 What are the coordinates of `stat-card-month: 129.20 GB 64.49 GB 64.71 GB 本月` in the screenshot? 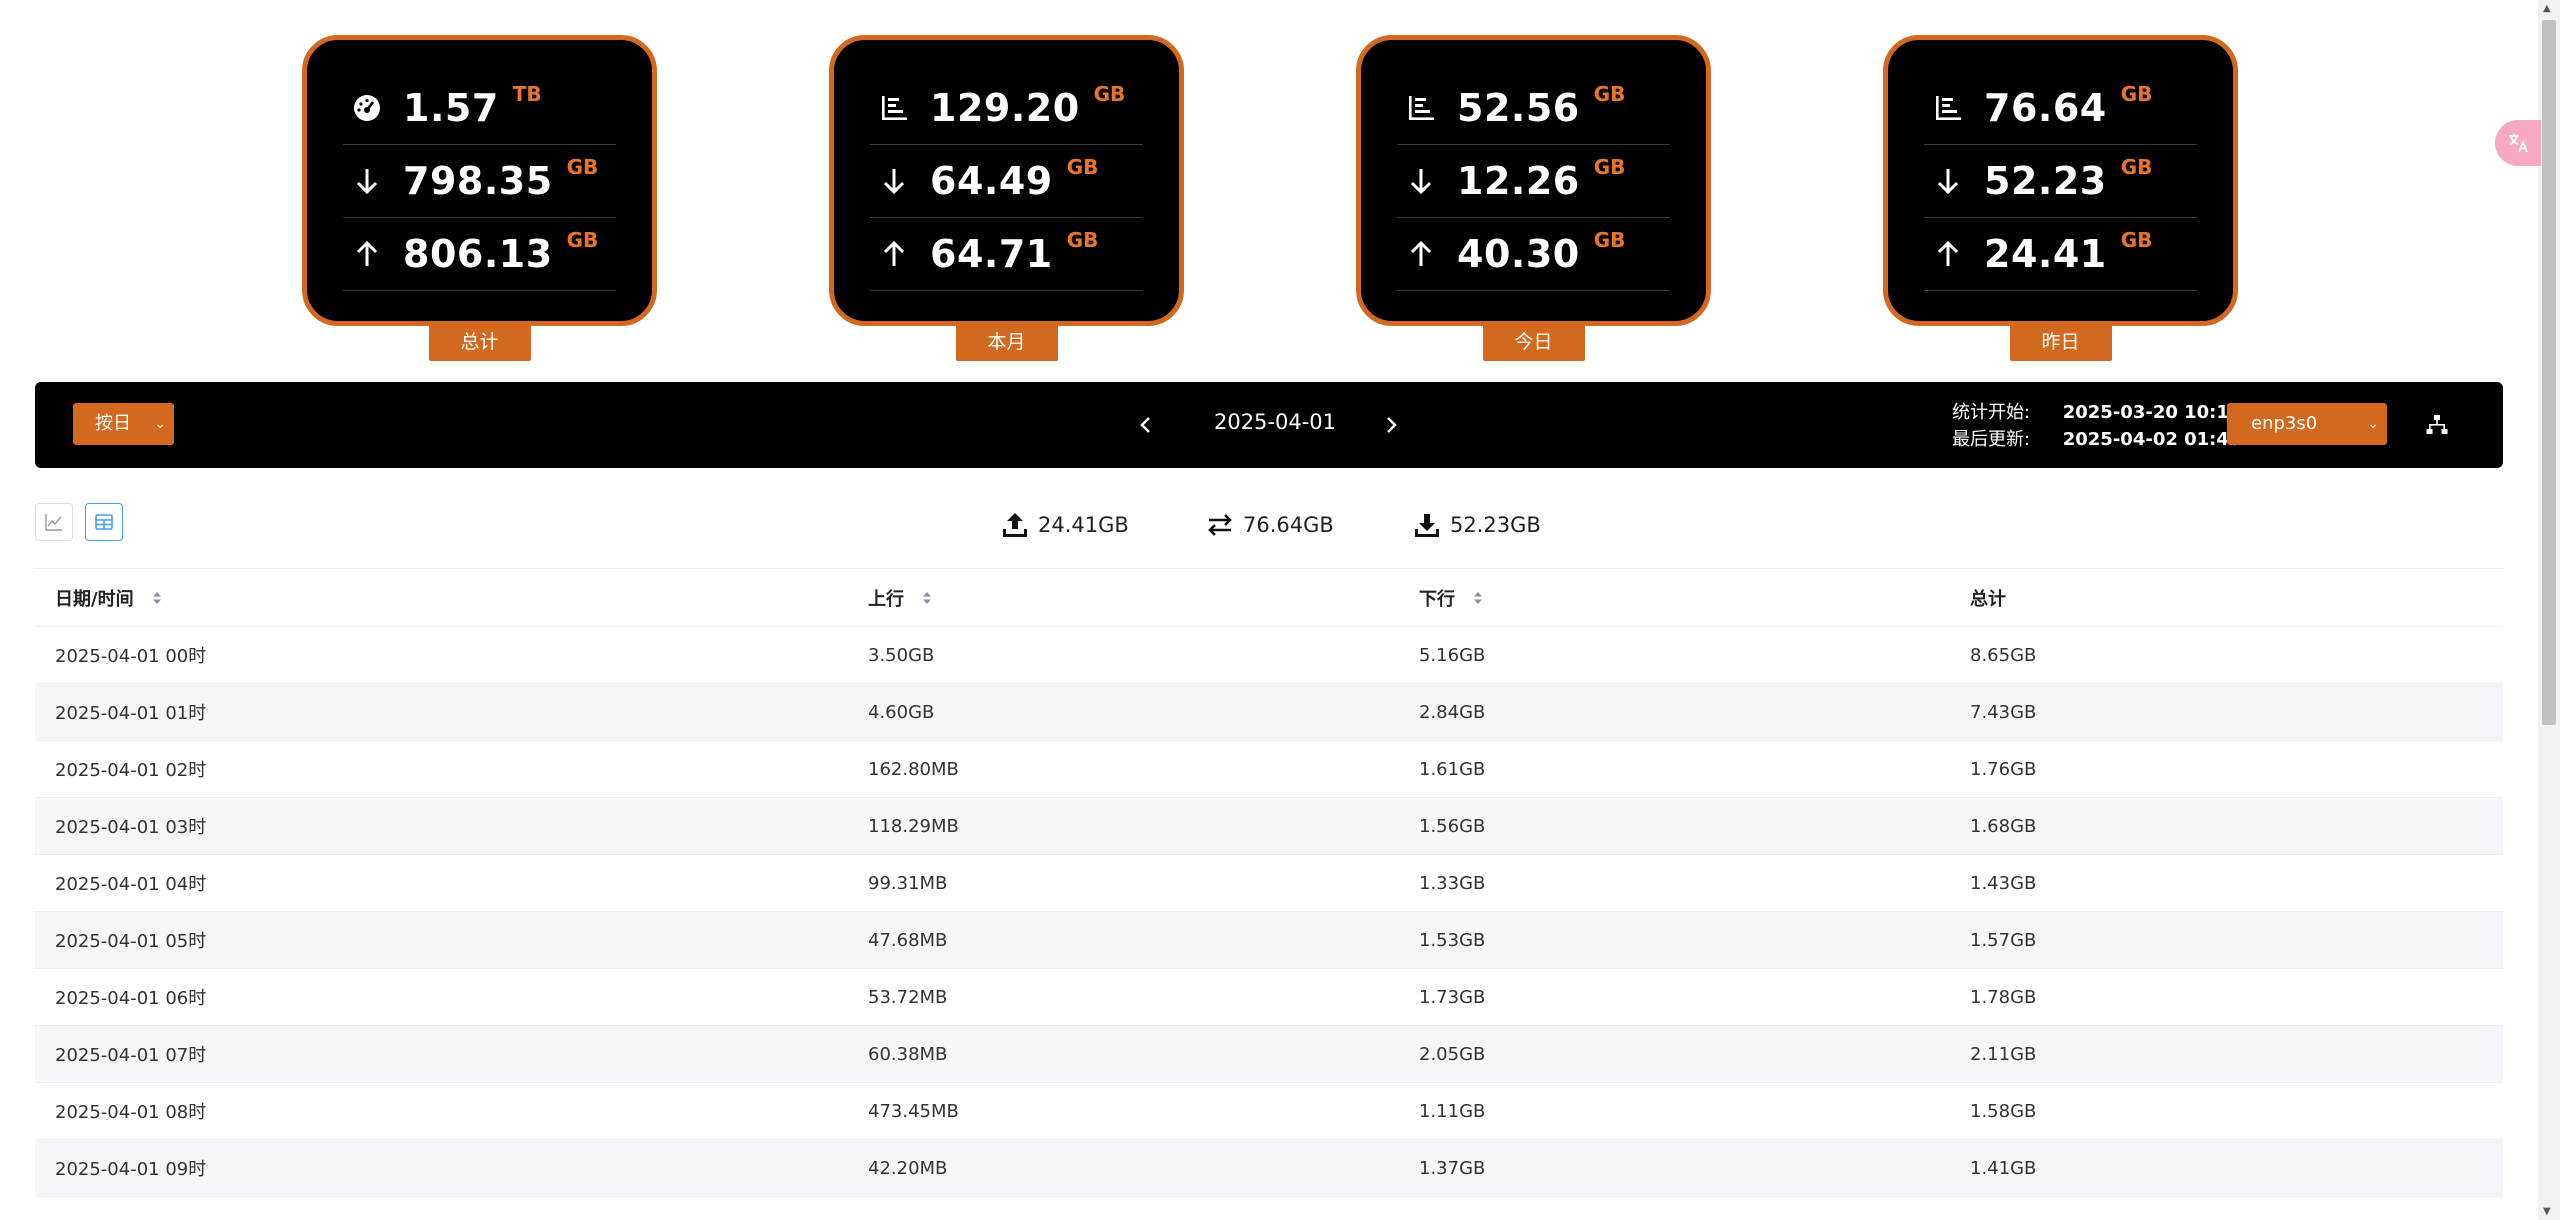 It's located at (1006, 198).